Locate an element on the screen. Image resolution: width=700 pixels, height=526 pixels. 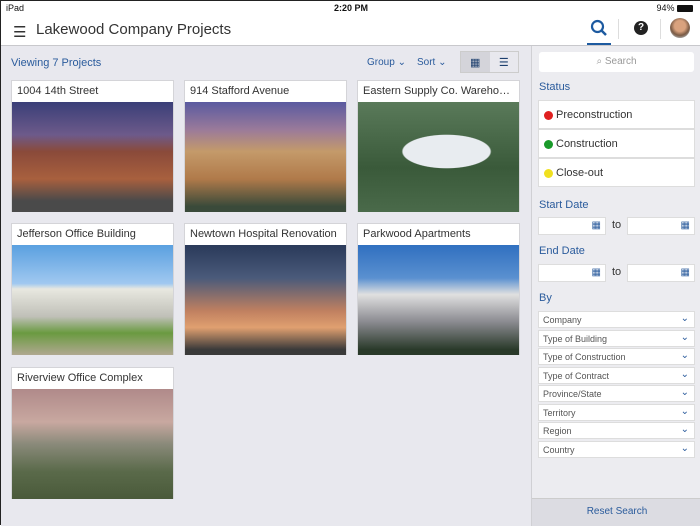
view-toggle: ▦ ☰ is located at coordinates (489, 62).